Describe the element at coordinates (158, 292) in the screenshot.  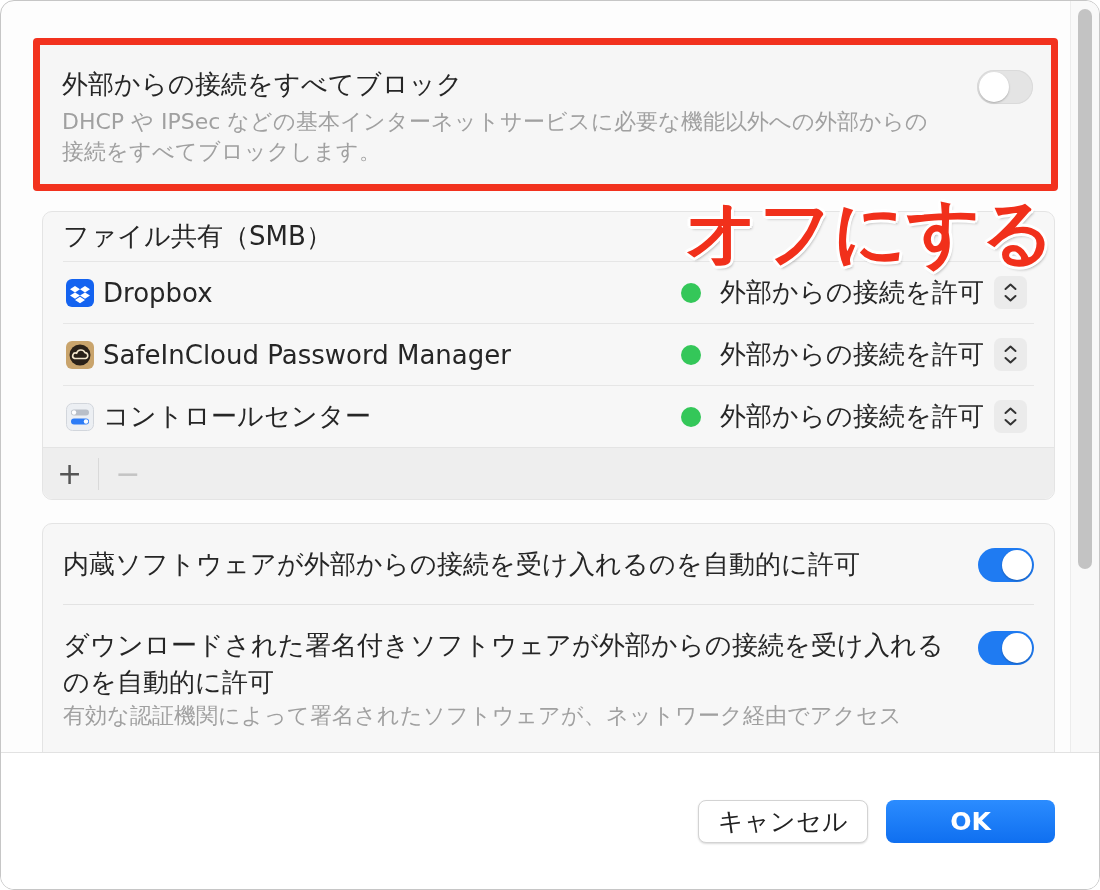
I see `app-name: Dropbox` at that location.